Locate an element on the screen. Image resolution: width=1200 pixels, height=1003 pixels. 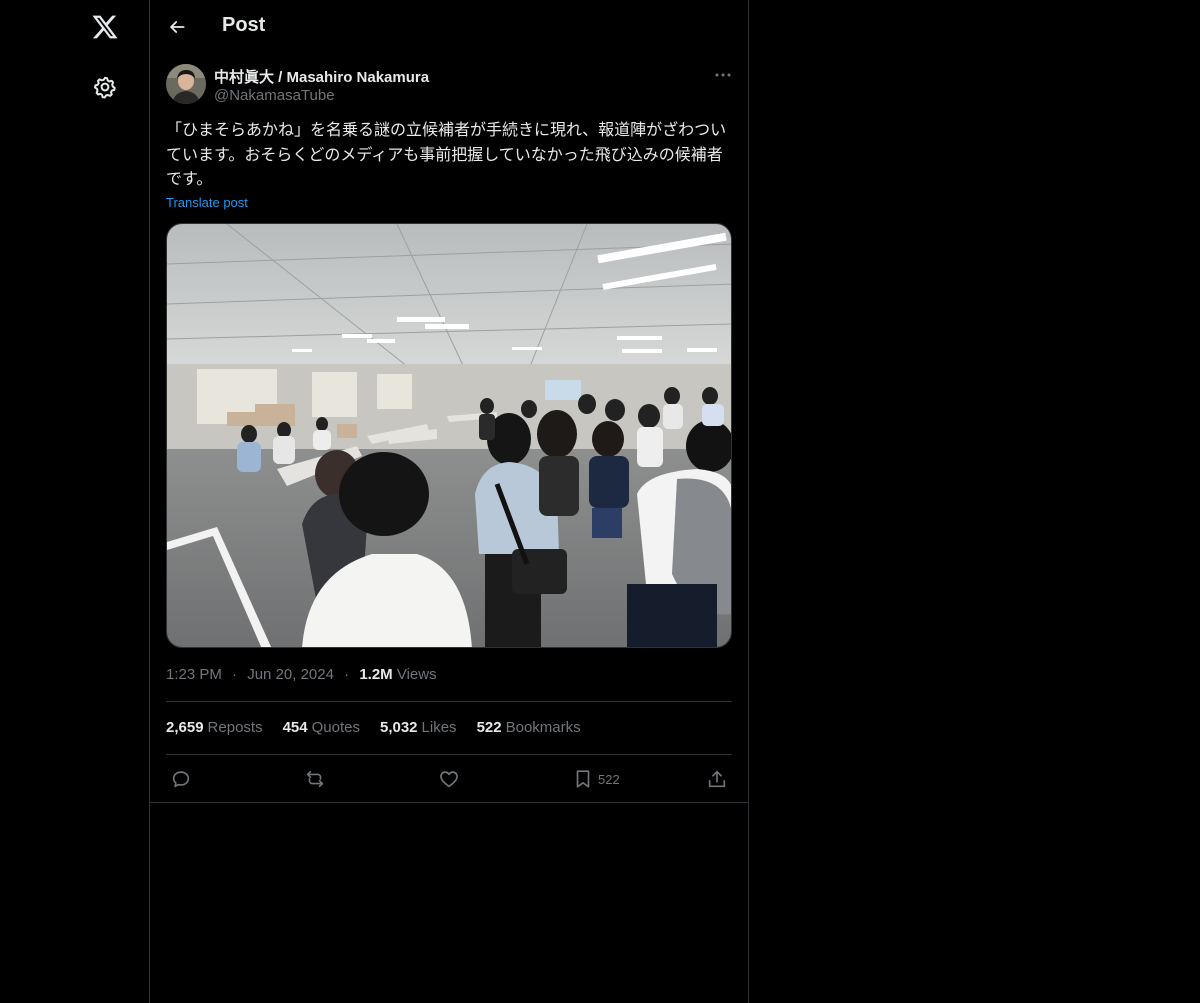
post-actions: 522 is located at coordinates (449, 779).